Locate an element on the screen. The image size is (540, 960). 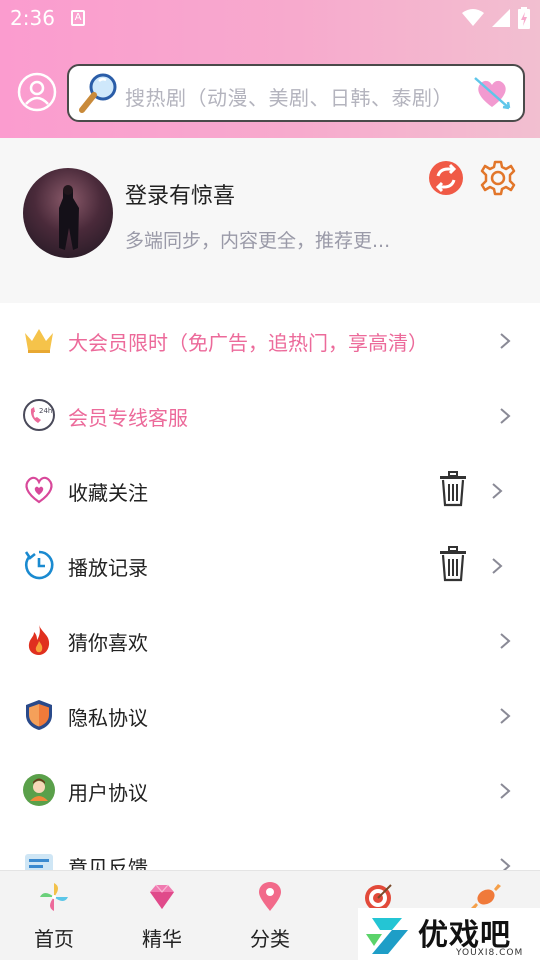
watermark-logo-icon is located at coordinates (387, 936).